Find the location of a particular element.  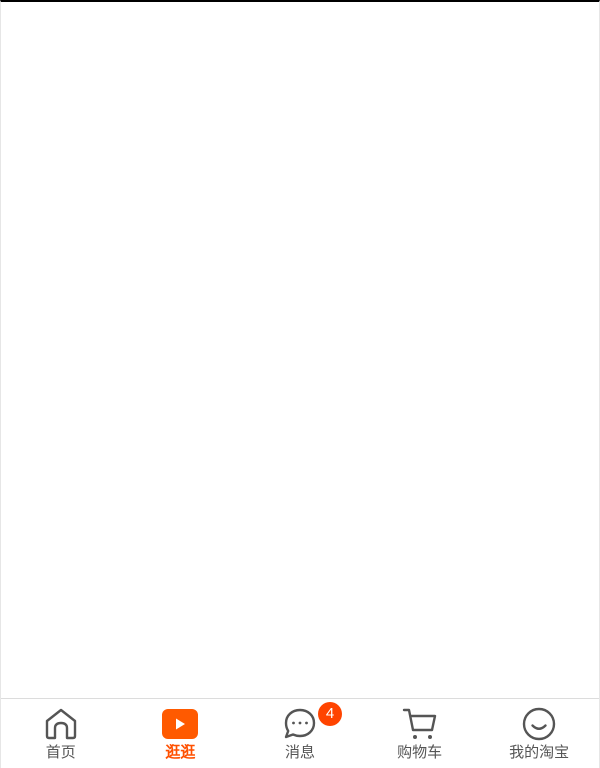

home-icon is located at coordinates (61, 724).